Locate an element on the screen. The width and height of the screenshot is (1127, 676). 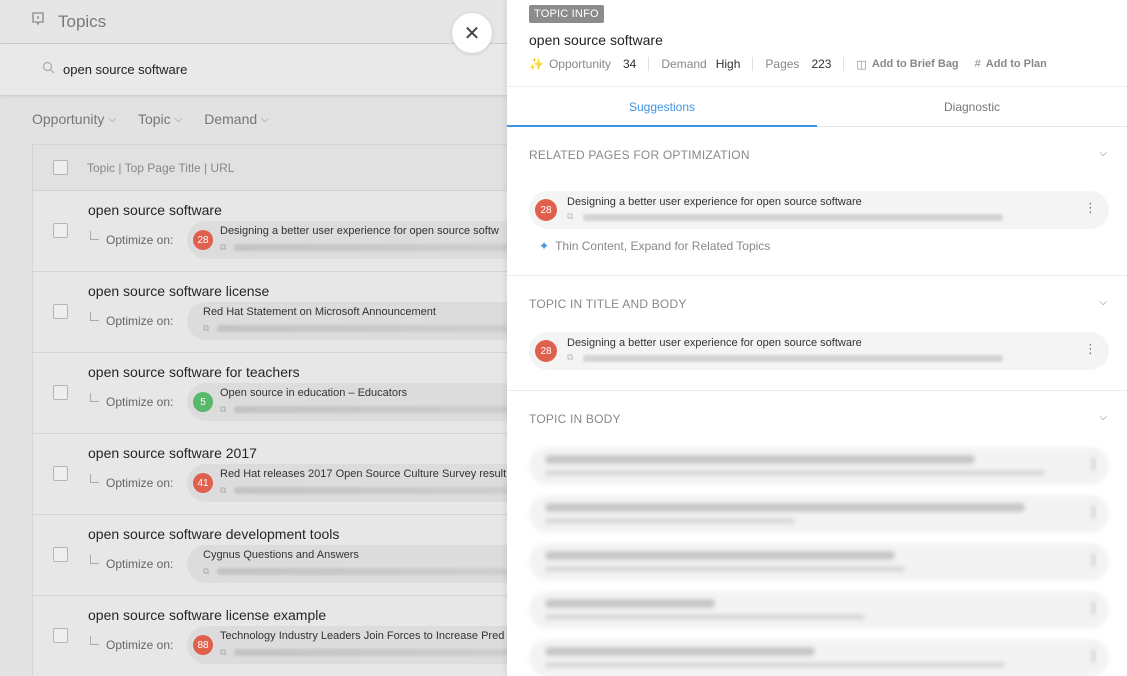
demand-label: Demand is located at coordinates (684, 64).